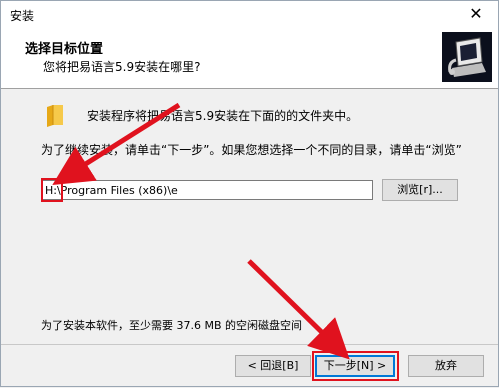 This screenshot has height=388, width=499. What do you see at coordinates (355, 366) in the screenshot?
I see `next-button-highlight` at bounding box center [355, 366].